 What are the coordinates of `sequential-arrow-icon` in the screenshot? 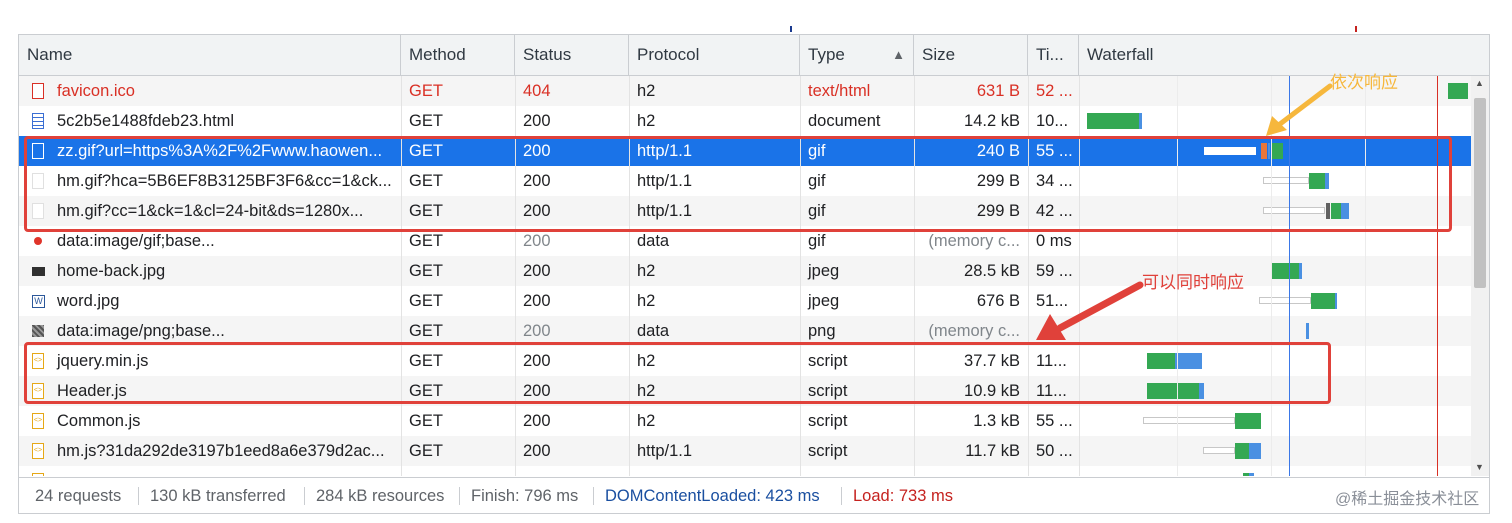 It's located at (1299, 109).